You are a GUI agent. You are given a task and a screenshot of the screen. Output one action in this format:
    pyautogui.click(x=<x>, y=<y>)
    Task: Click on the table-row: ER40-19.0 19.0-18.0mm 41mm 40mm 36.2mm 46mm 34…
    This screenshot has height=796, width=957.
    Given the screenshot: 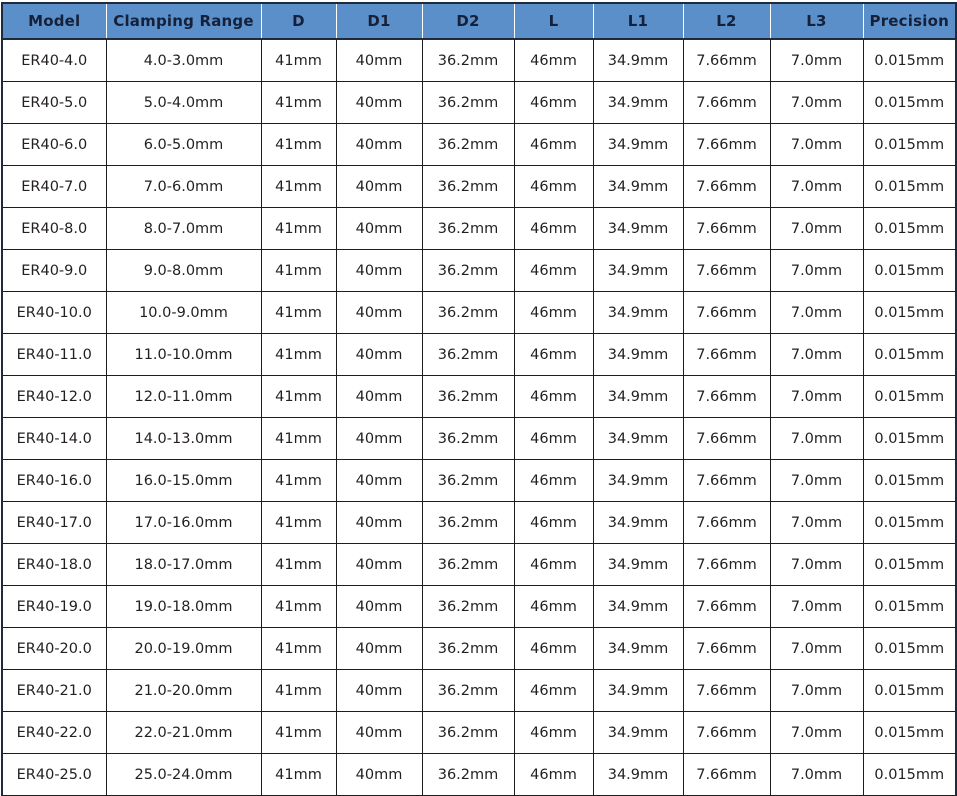 What is the action you would take?
    pyautogui.click(x=479, y=606)
    